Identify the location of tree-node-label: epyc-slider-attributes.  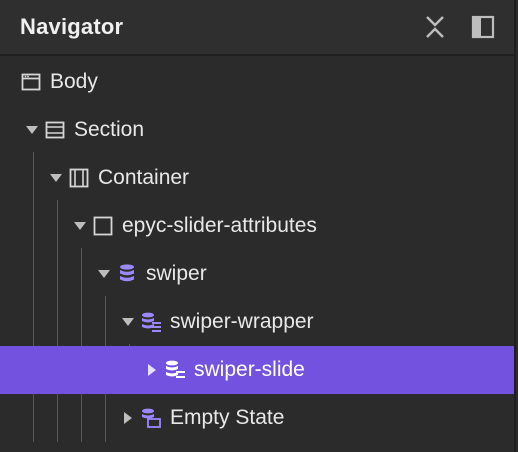
(219, 225).